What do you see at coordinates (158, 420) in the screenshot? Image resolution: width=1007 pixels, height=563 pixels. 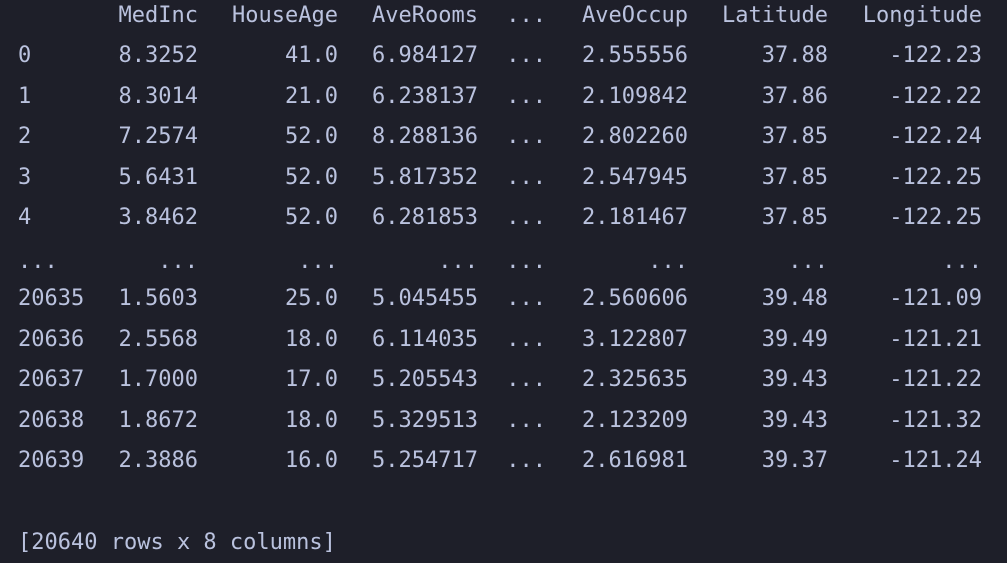 I see `cell-medinc: 1.8672` at bounding box center [158, 420].